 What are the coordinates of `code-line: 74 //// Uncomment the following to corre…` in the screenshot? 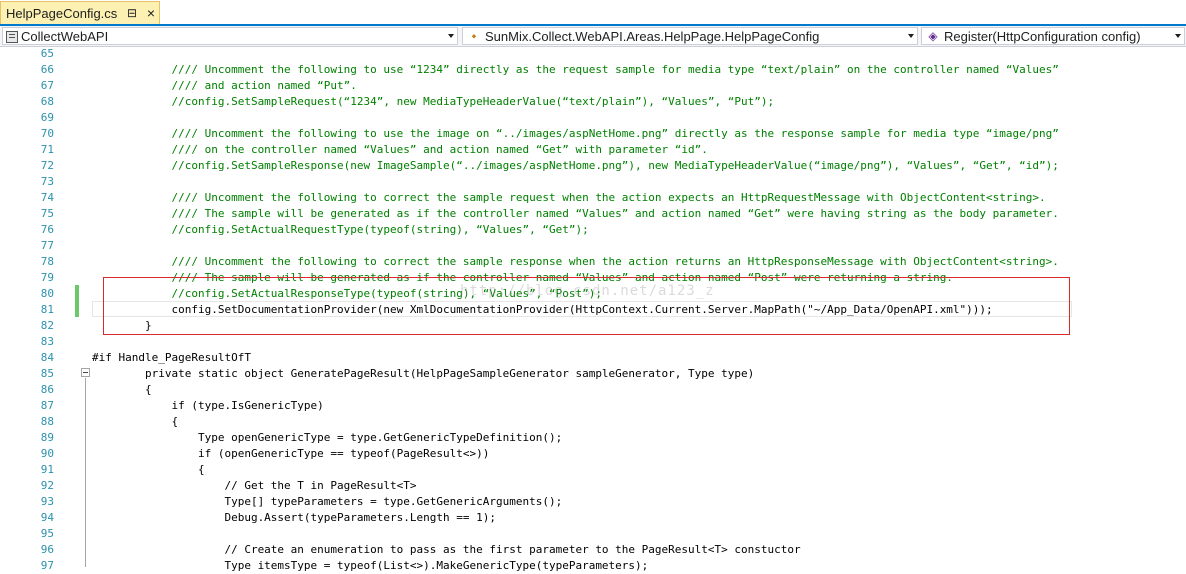 It's located at (593, 198).